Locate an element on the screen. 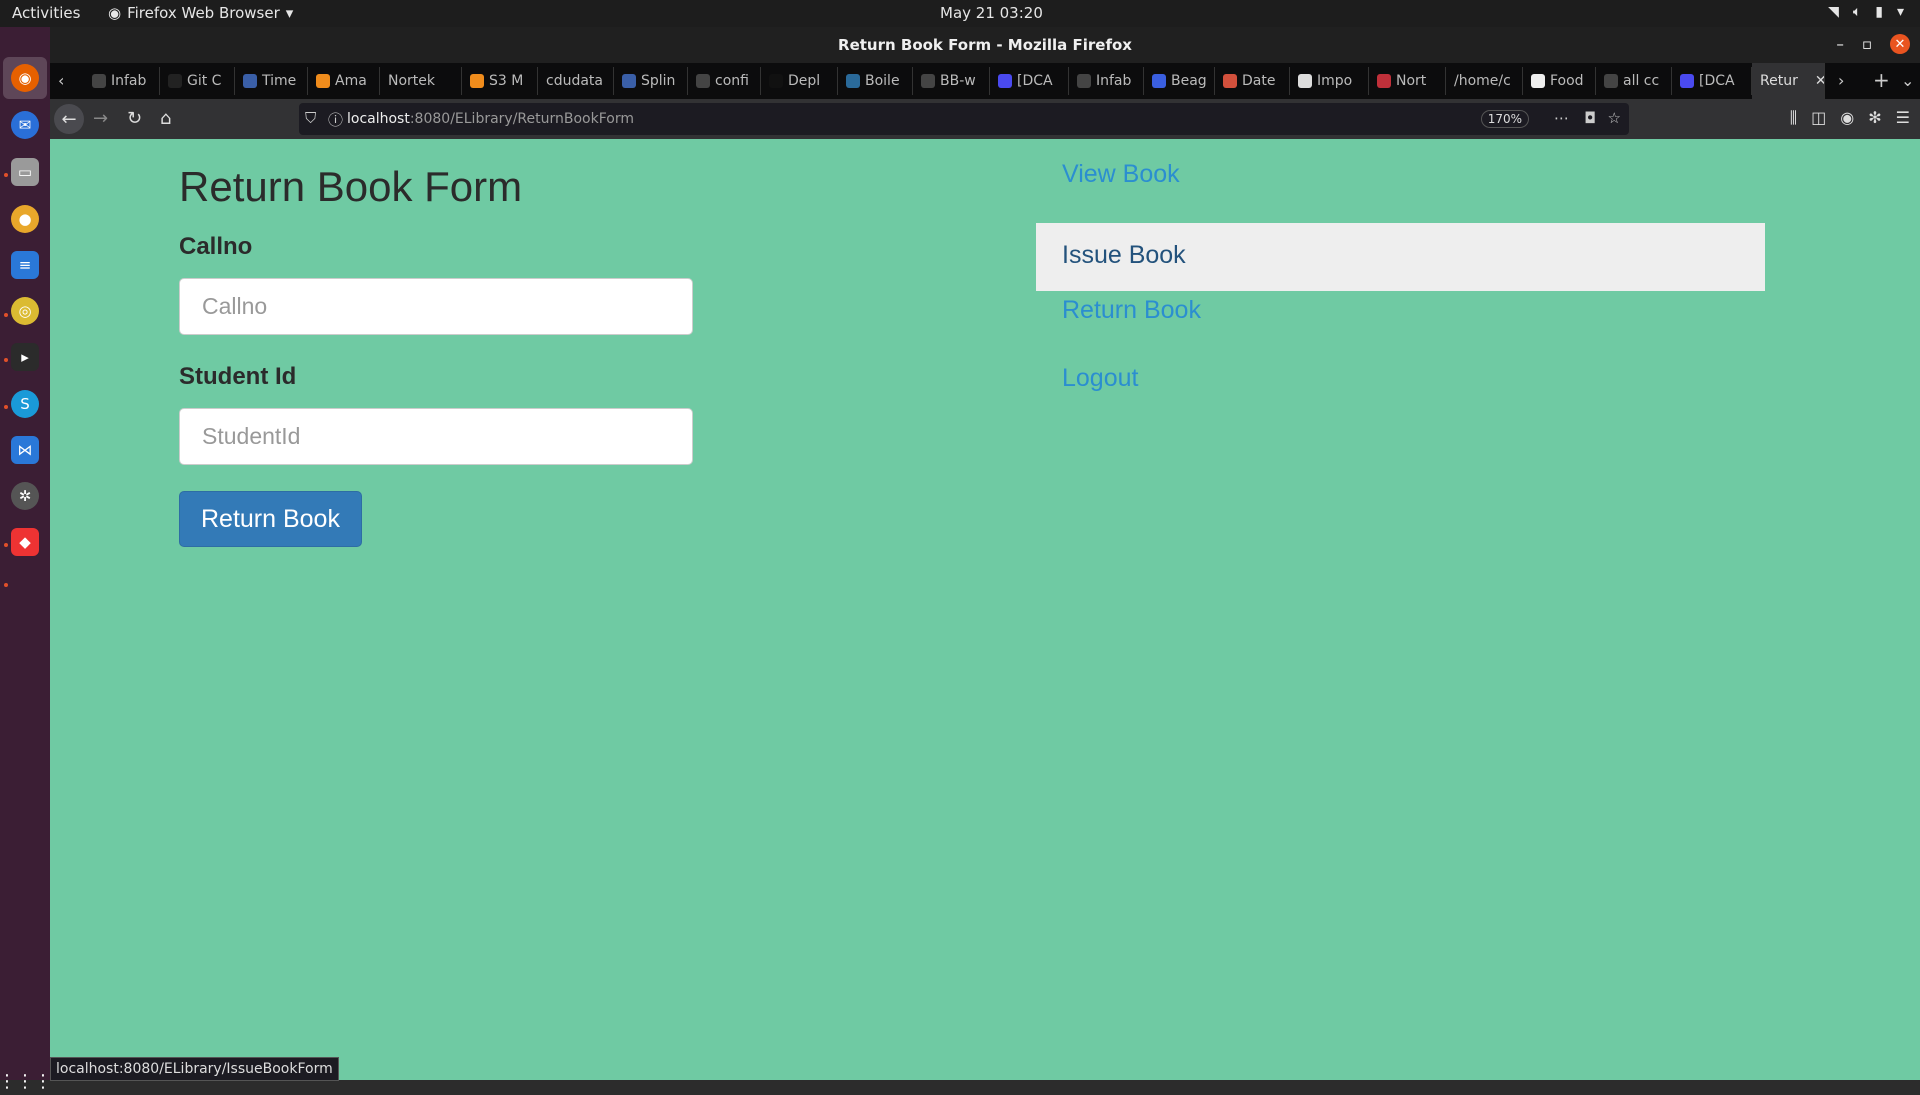  vscode-icon: ⋈ is located at coordinates (25, 450).